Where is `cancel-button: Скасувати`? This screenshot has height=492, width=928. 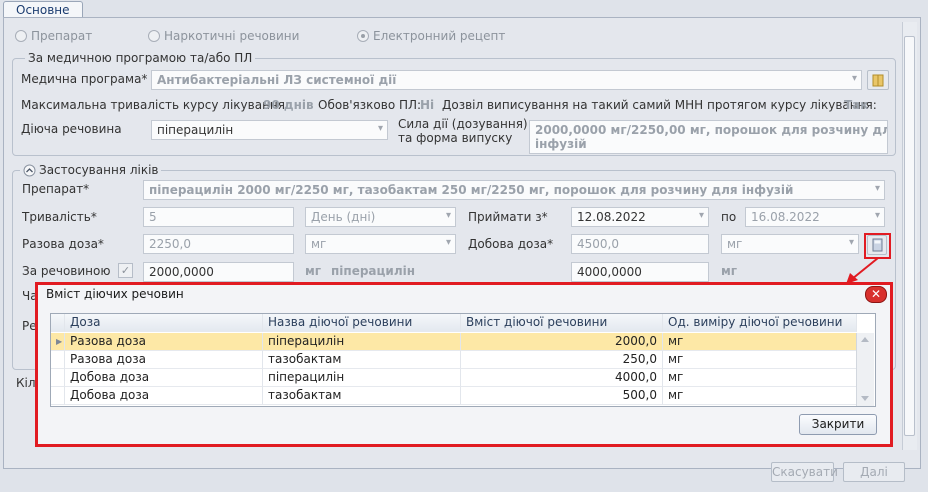 cancel-button: Скасувати is located at coordinates (804, 472).